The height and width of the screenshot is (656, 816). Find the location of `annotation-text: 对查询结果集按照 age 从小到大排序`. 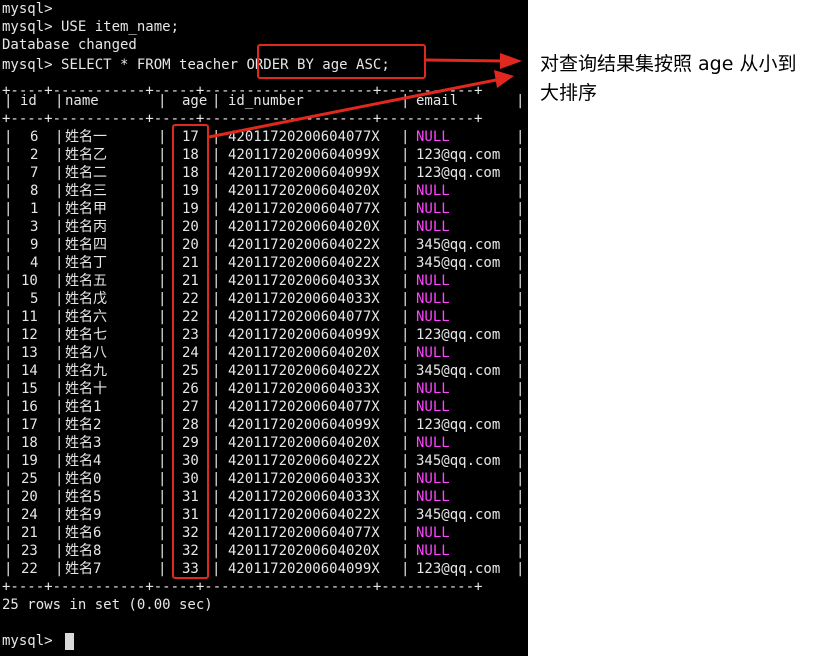

annotation-text: 对查询结果集按照 age 从小到大排序 is located at coordinates (668, 78).